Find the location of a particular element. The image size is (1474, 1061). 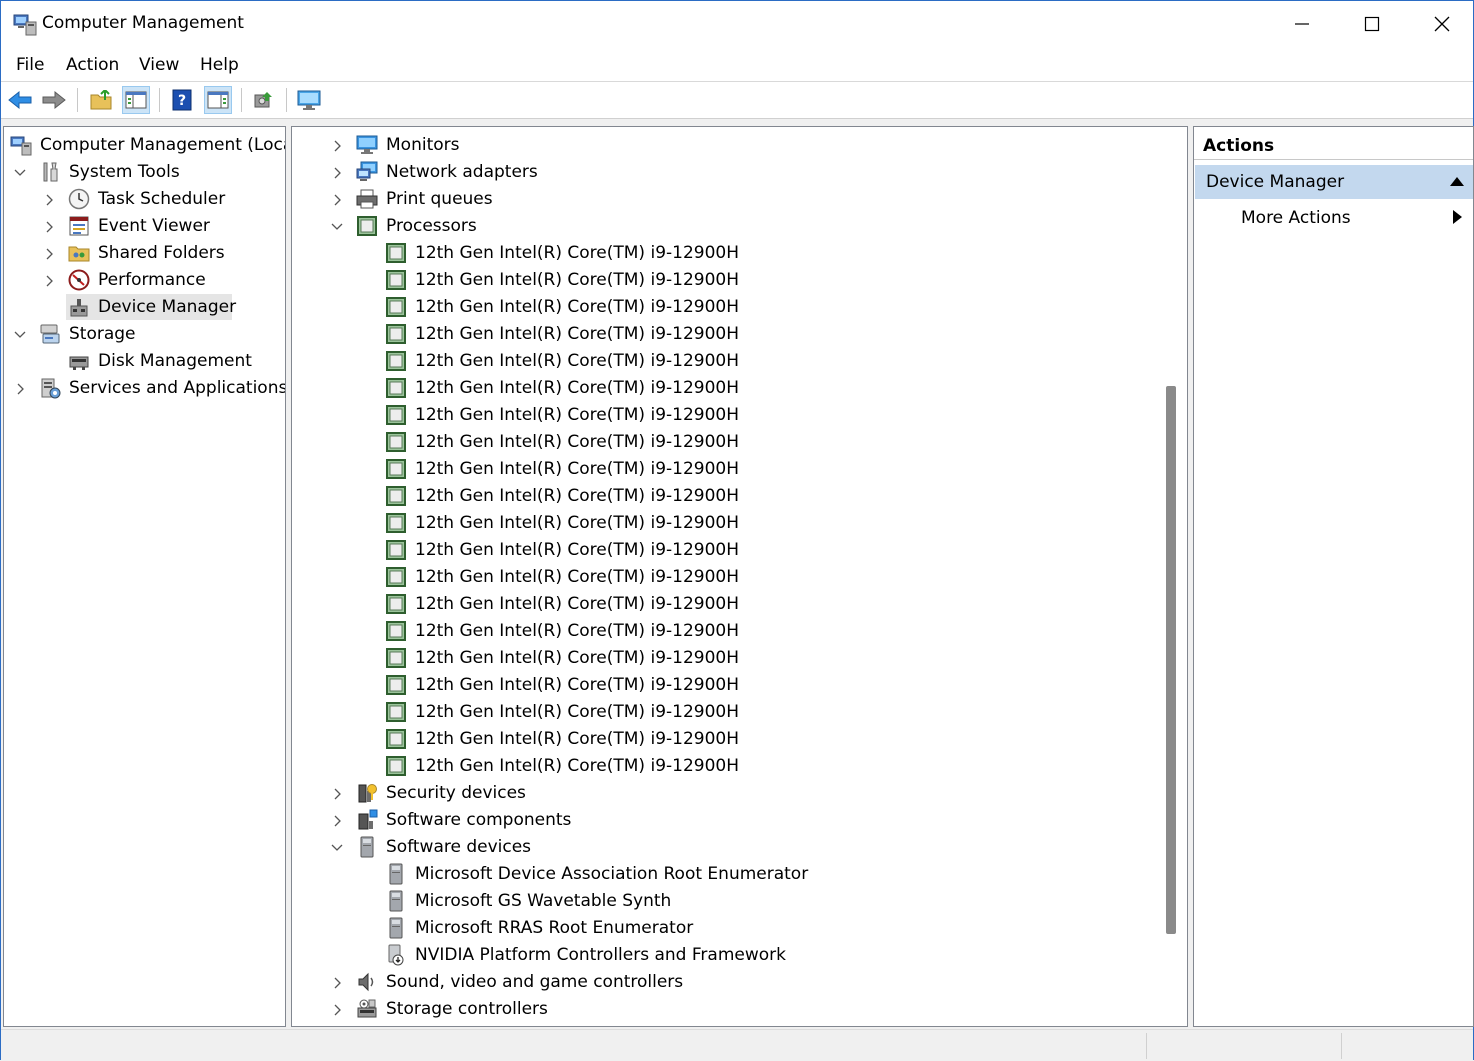

forward-button is located at coordinates (54, 100).